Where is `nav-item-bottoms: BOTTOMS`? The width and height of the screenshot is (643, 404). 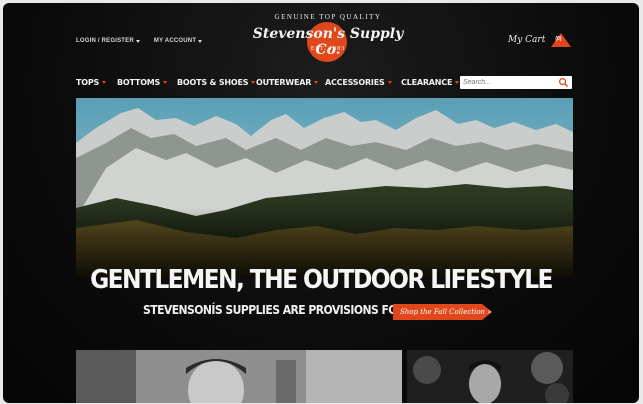 nav-item-bottoms: BOTTOMS is located at coordinates (142, 82).